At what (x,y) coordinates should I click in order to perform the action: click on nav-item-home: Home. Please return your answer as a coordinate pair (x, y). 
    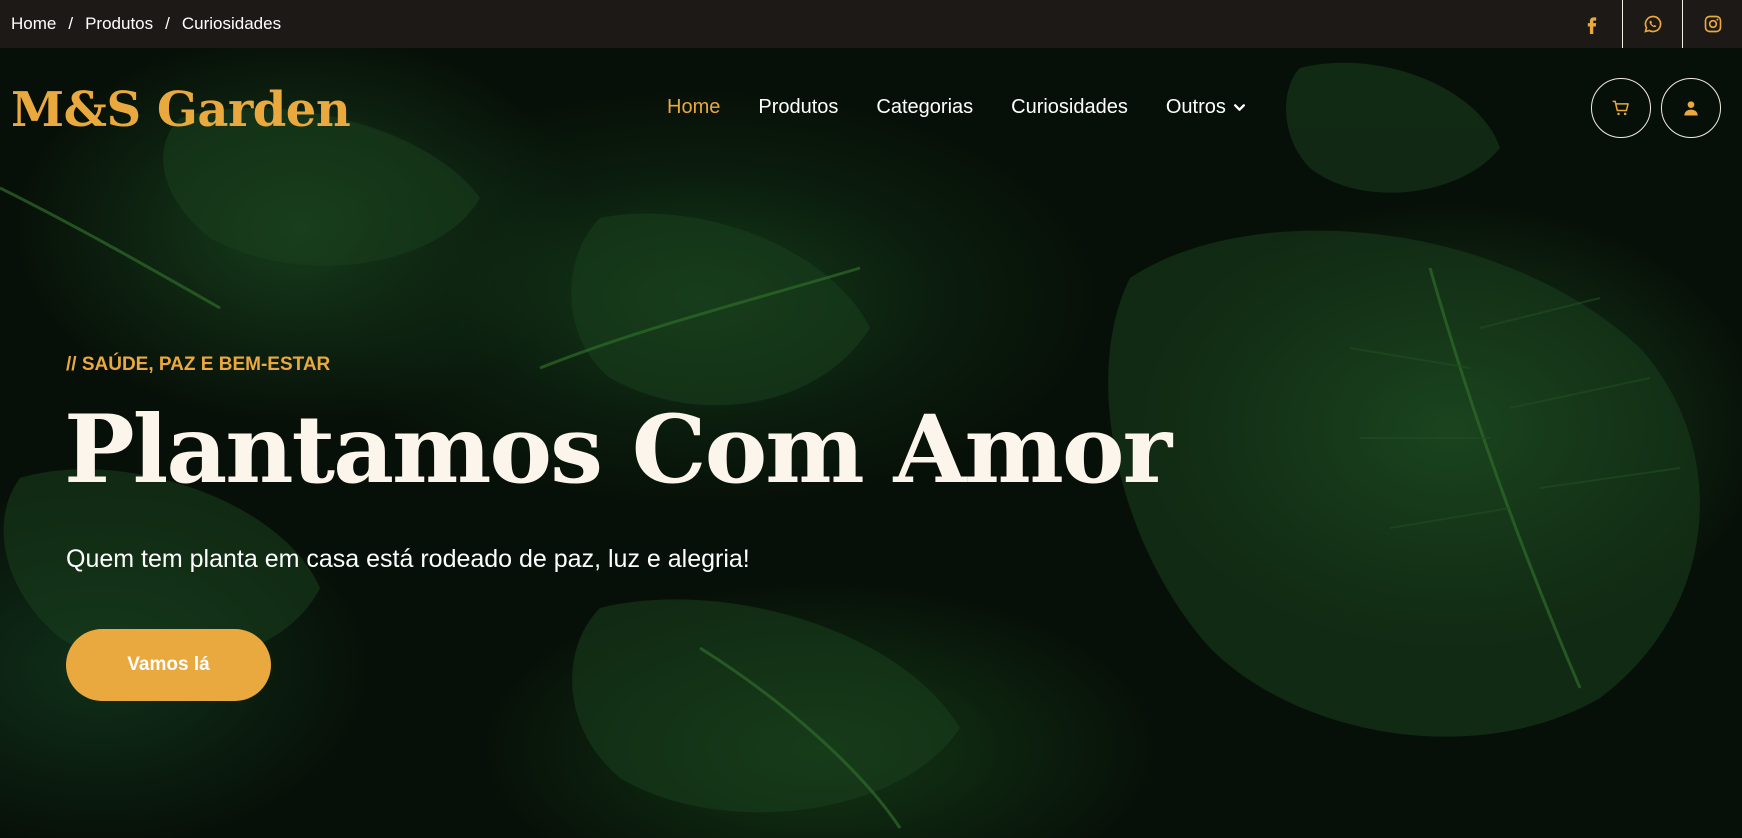
    Looking at the image, I should click on (693, 107).